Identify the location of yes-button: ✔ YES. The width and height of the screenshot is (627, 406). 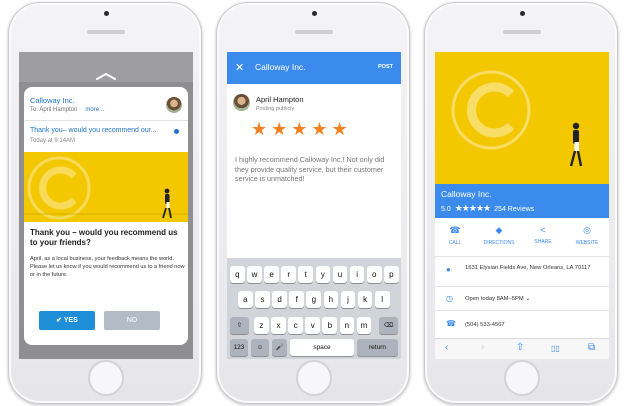
(67, 320).